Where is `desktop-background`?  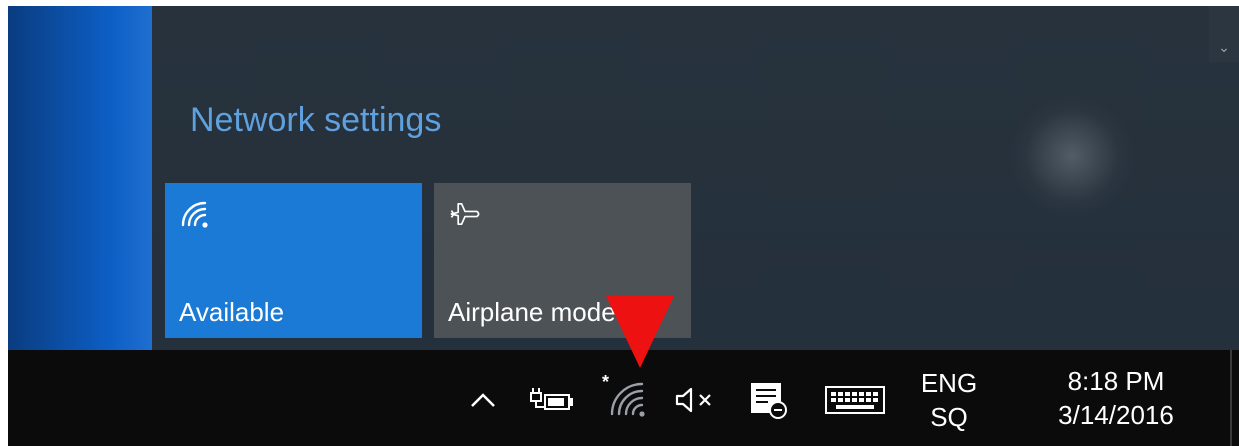
desktop-background is located at coordinates (80, 178).